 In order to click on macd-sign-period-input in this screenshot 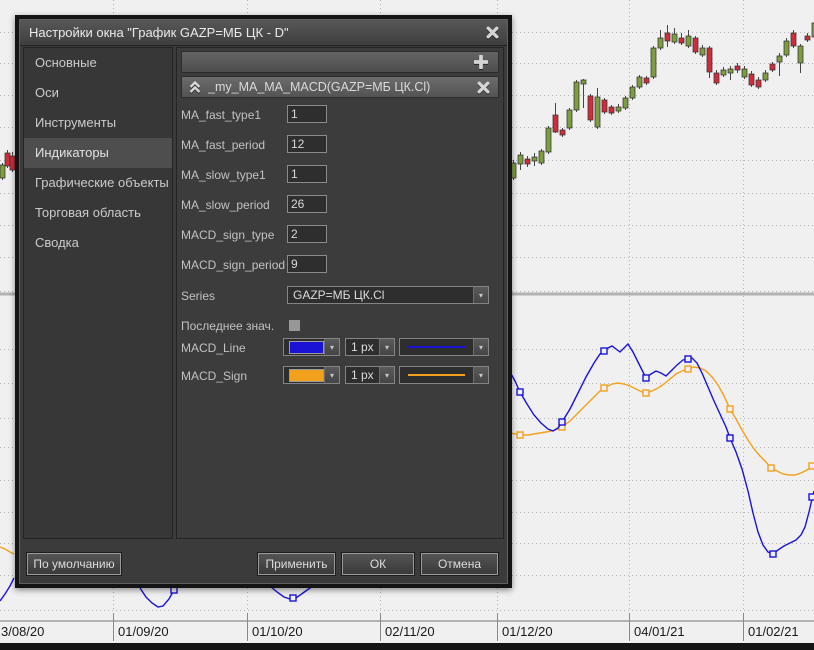, I will do `click(307, 264)`.